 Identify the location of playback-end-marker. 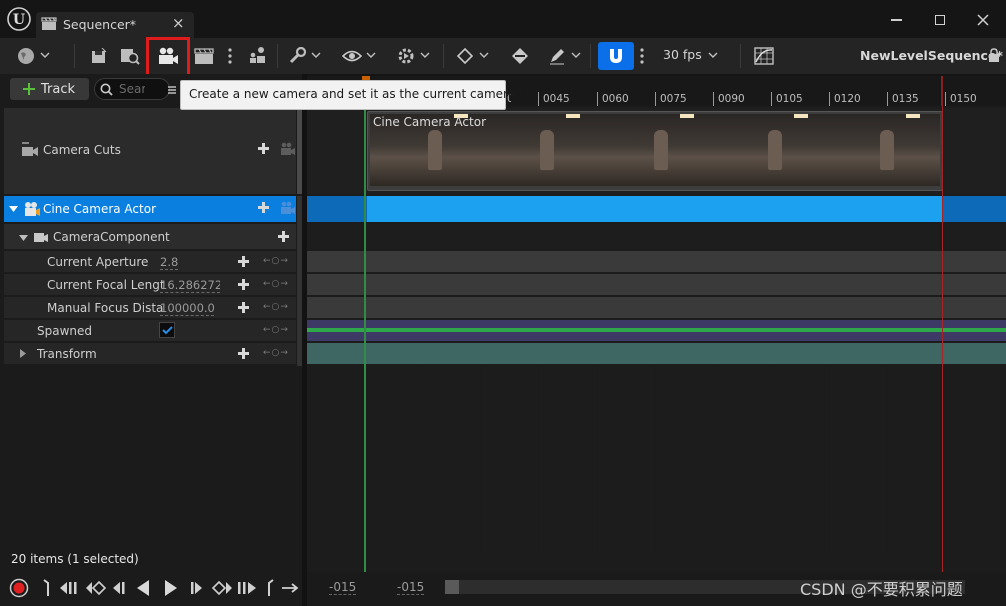
(942, 91).